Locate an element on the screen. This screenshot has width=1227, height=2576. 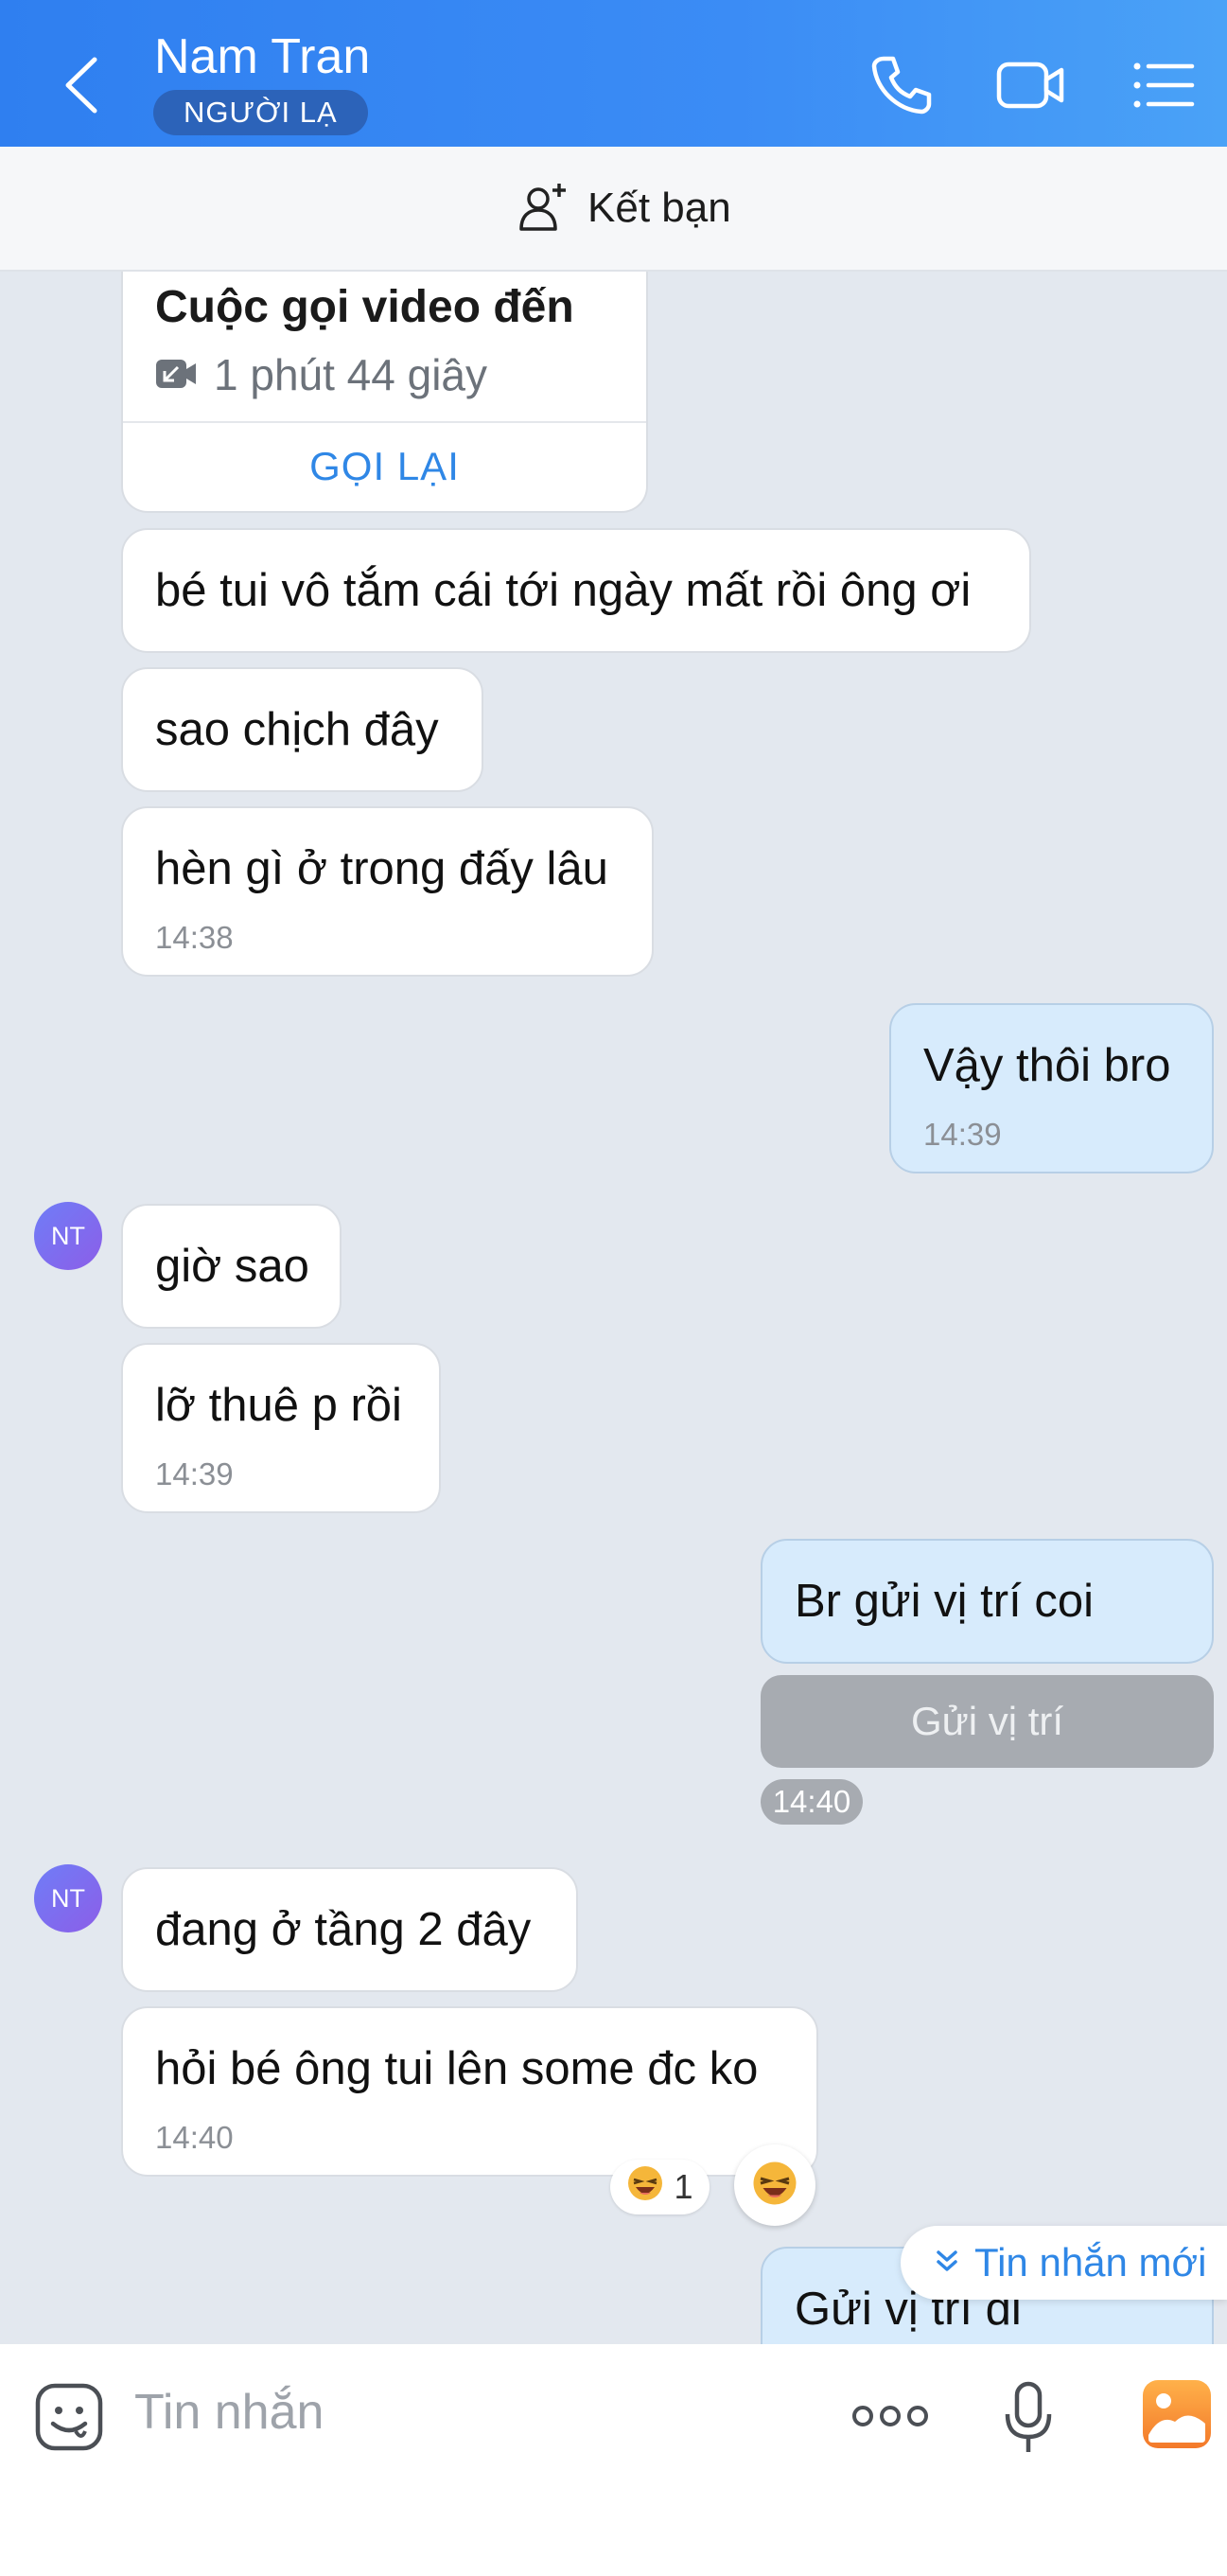
sticker-icon is located at coordinates (69, 2419).